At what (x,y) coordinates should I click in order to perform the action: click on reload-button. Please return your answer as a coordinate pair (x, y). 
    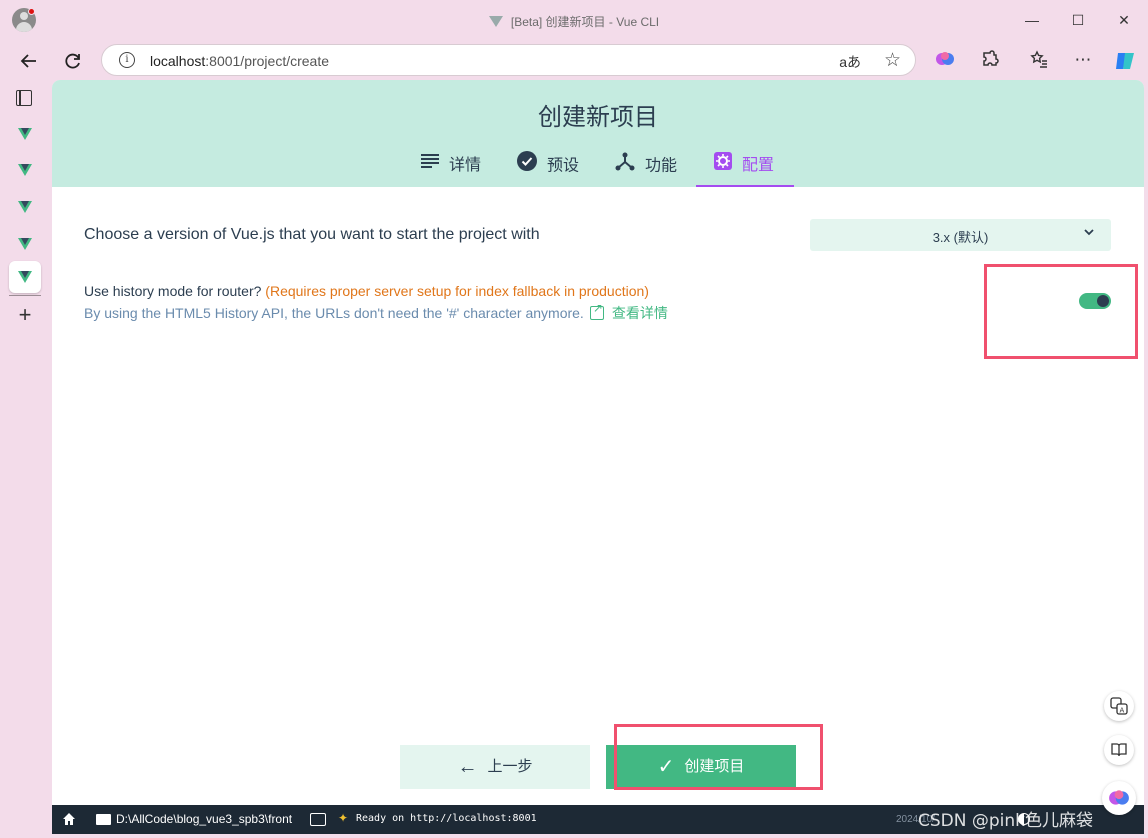
    Looking at the image, I should click on (73, 61).